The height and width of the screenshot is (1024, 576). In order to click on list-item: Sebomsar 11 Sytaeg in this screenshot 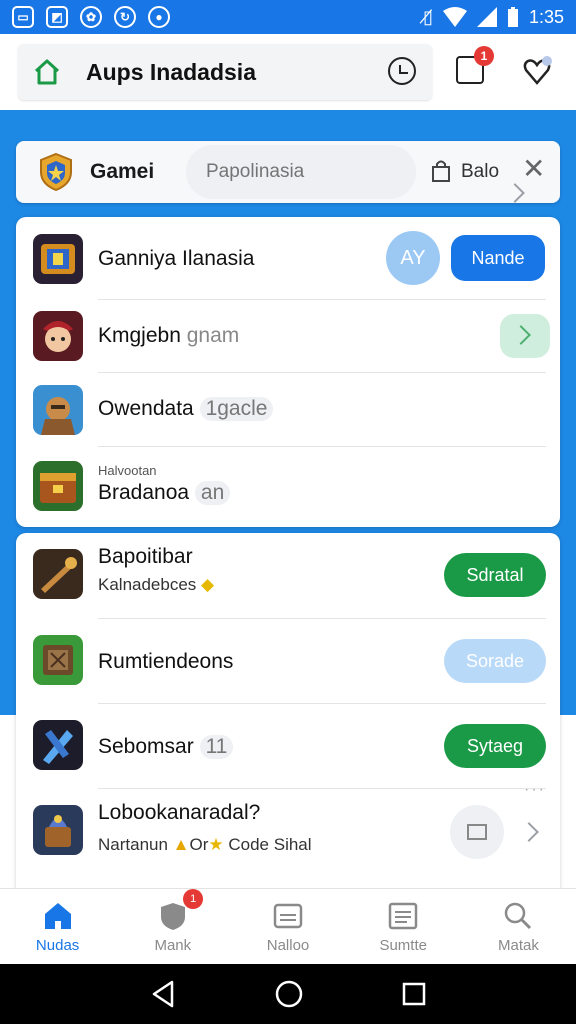, I will do `click(288, 746)`.